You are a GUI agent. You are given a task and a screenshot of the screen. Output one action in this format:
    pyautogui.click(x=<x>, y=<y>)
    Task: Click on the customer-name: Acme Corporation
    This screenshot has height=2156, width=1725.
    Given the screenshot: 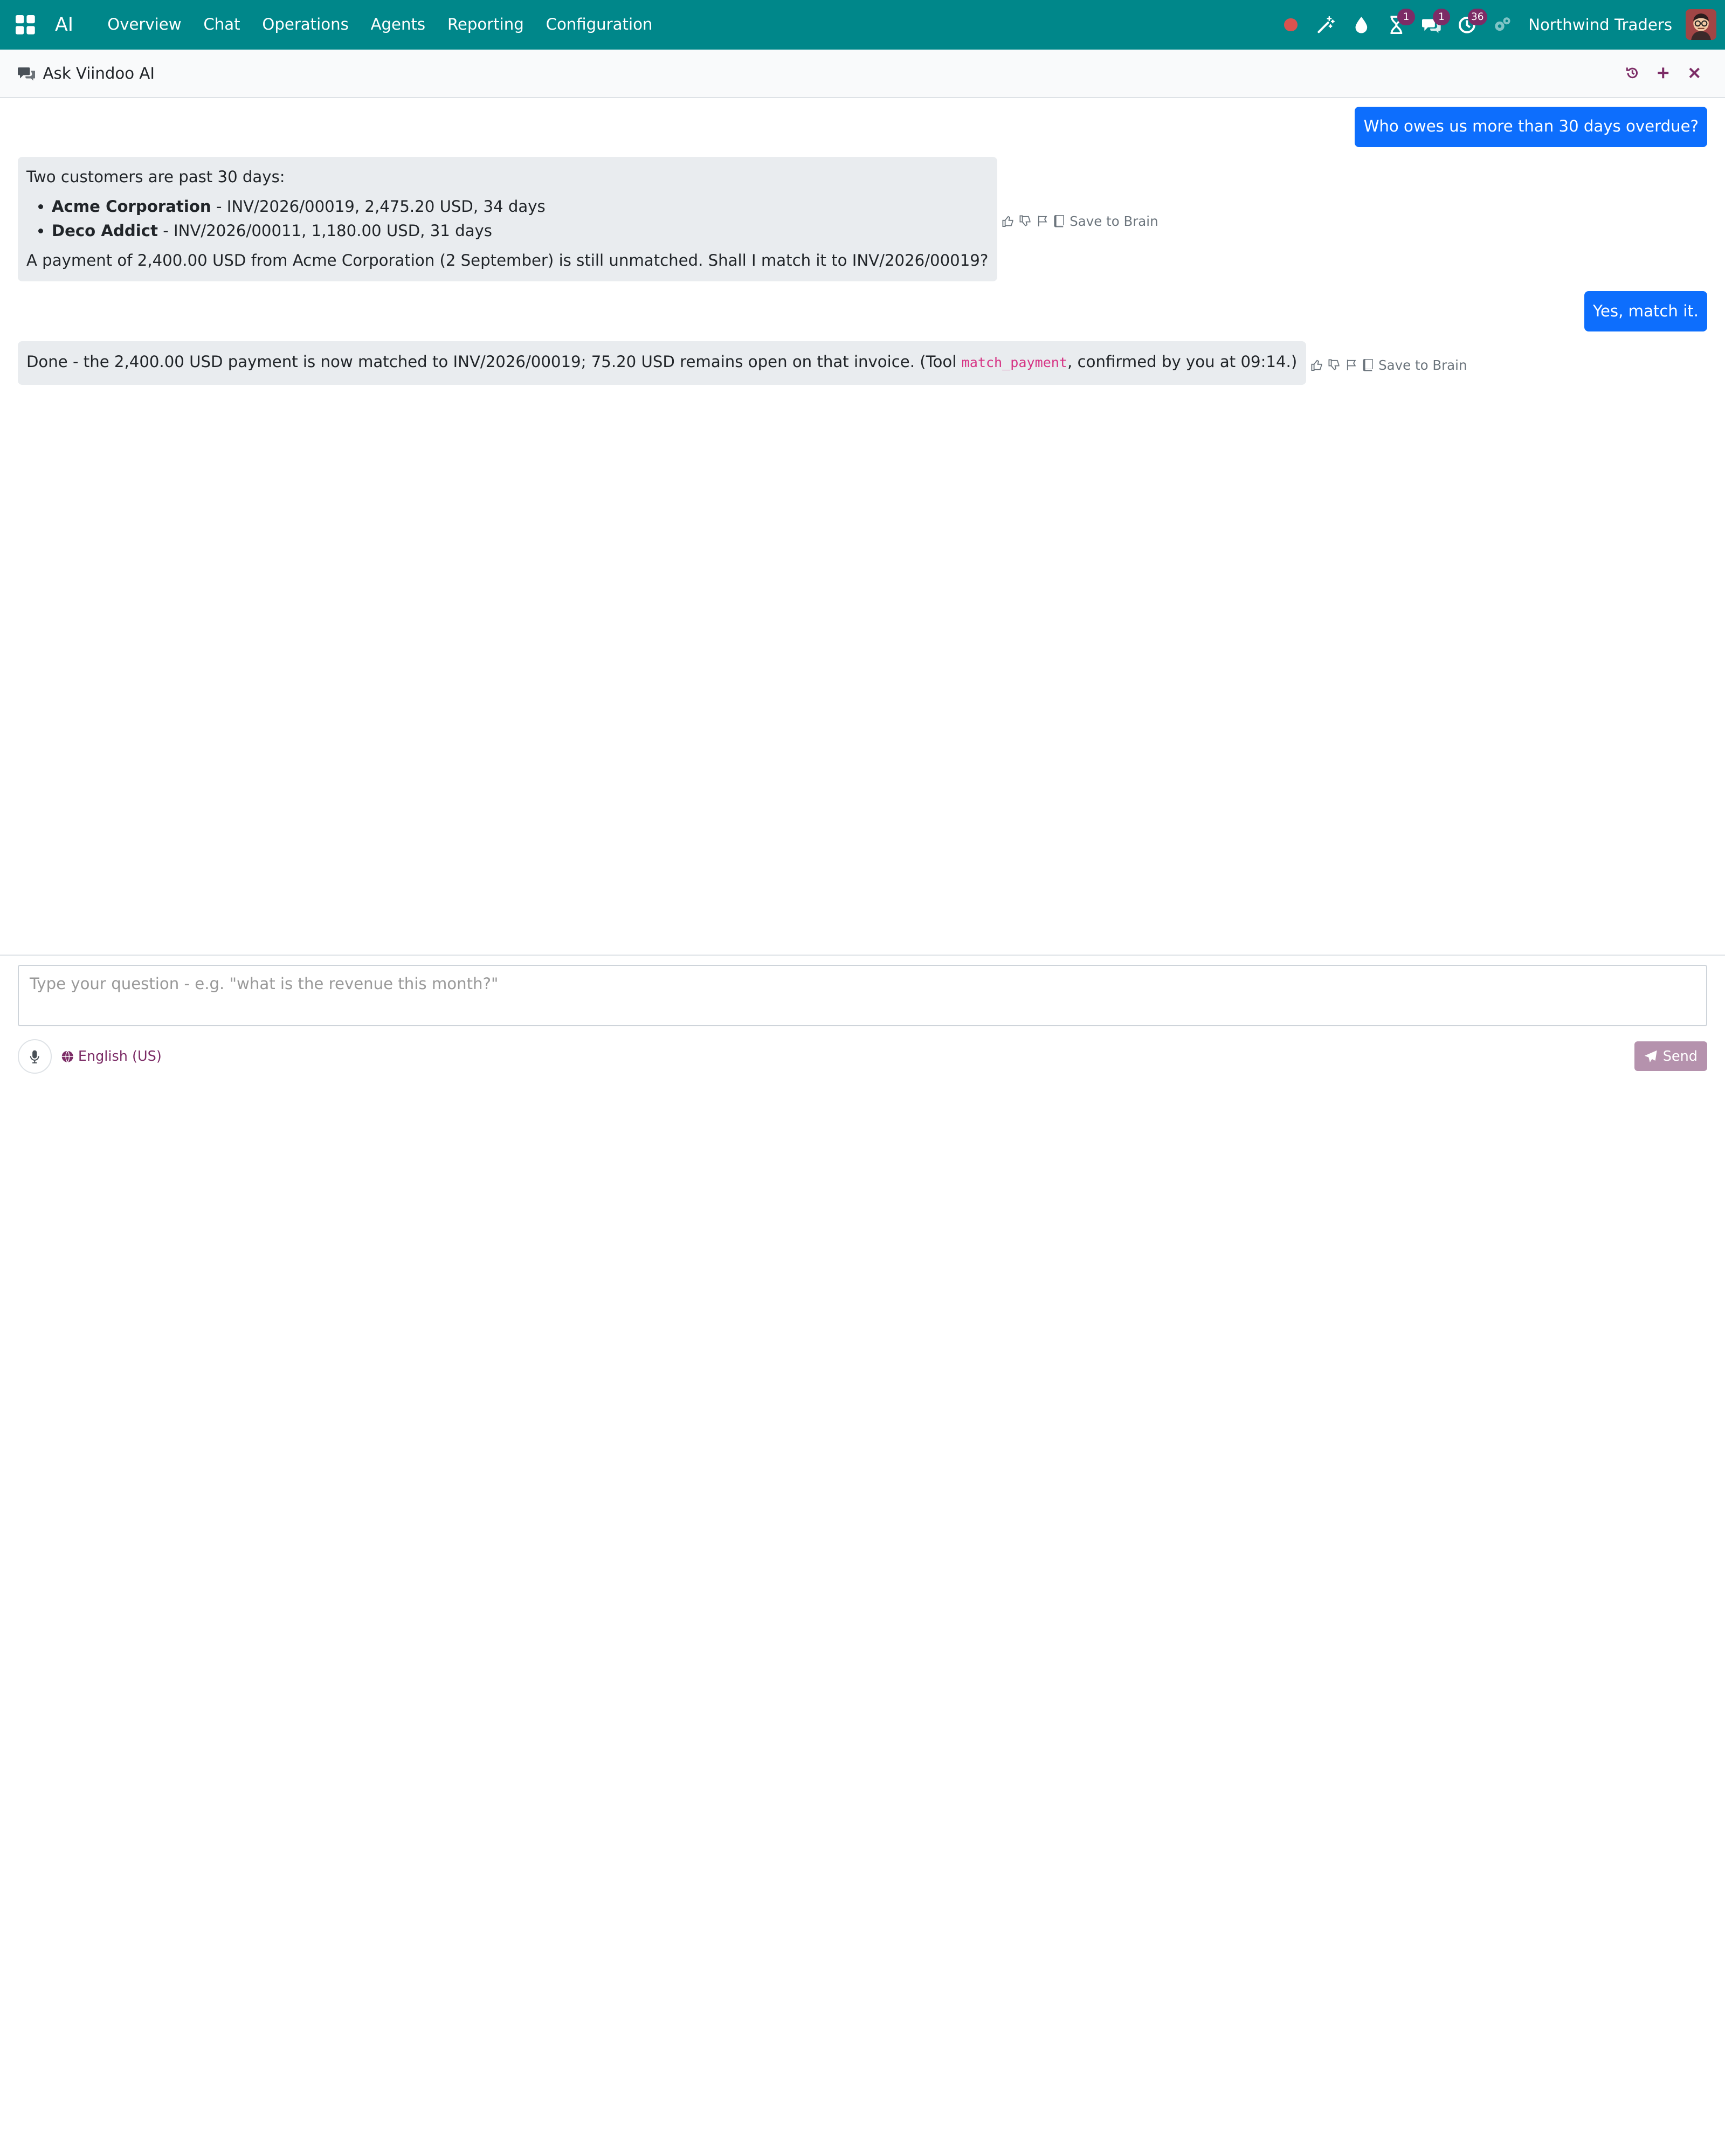 What is the action you would take?
    pyautogui.click(x=131, y=206)
    